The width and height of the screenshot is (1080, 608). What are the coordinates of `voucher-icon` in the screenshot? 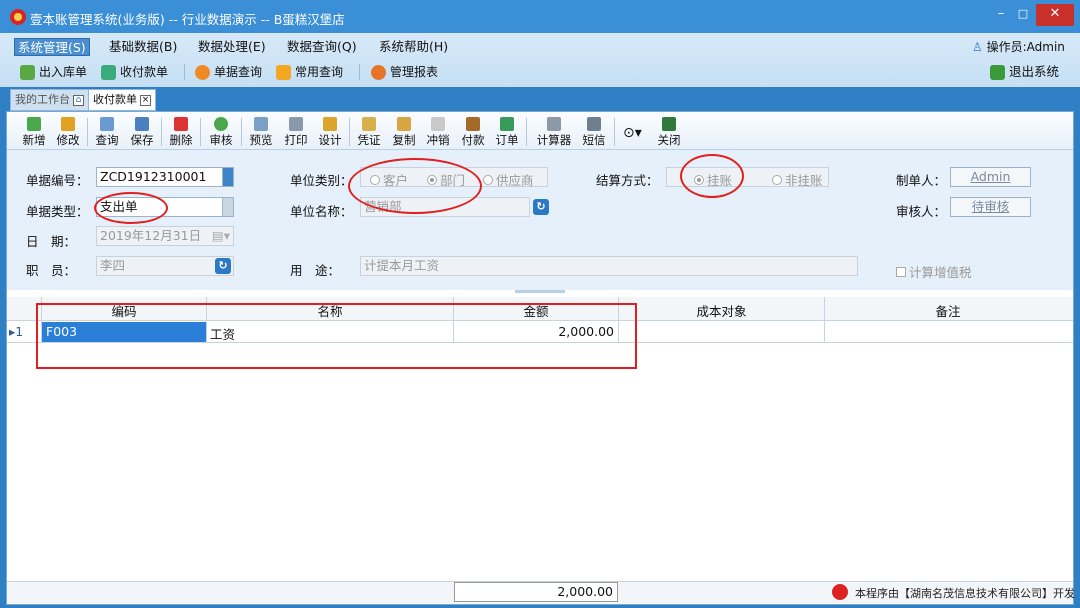 It's located at (369, 124).